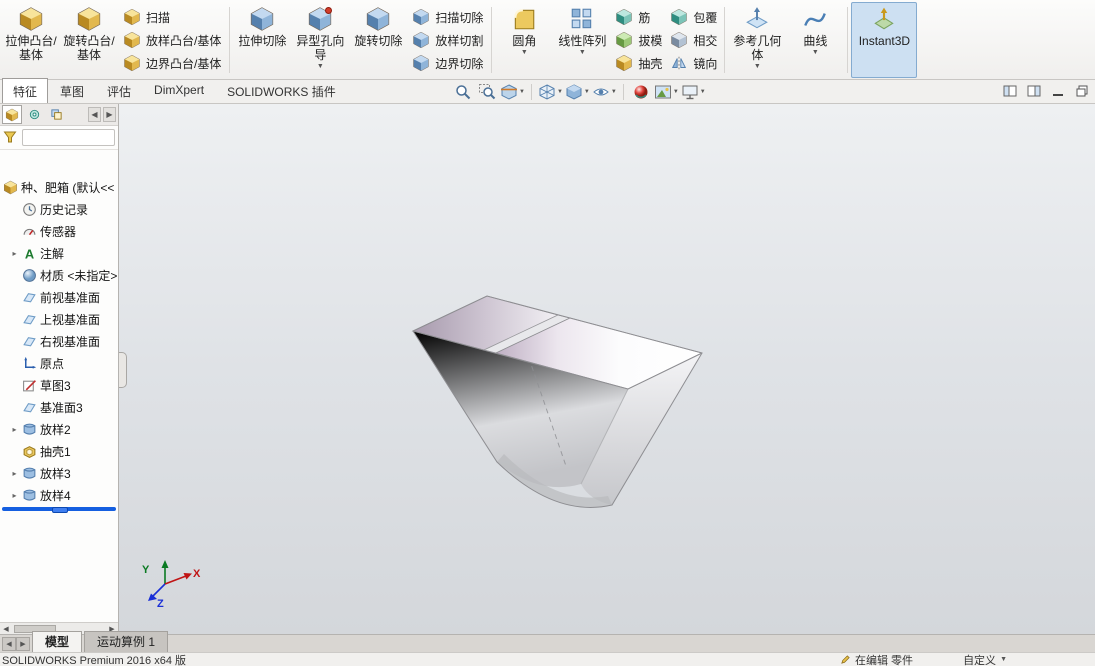  Describe the element at coordinates (378, 40) in the screenshot. I see `revolved-cut-button: 旋转切除` at that location.